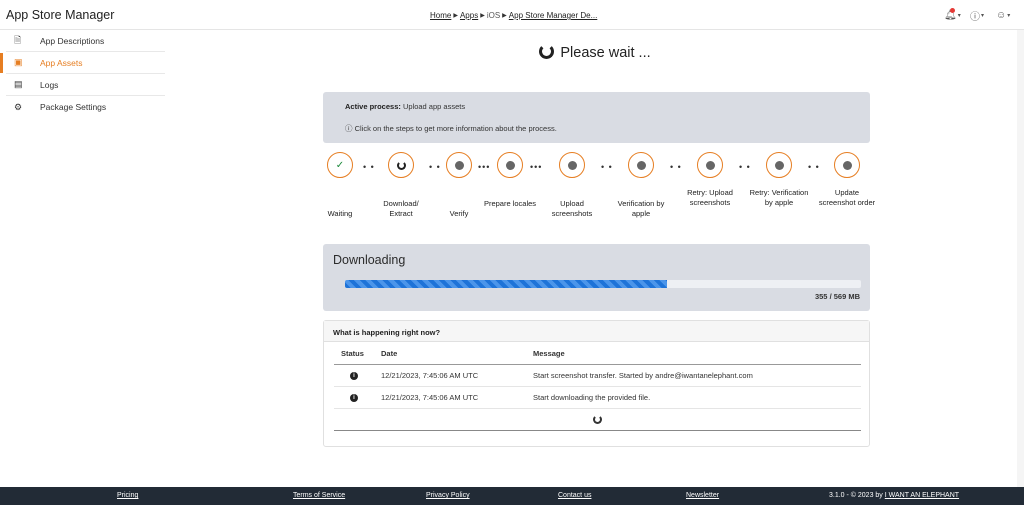 This screenshot has width=1024, height=505. What do you see at coordinates (1001, 15) in the screenshot?
I see `user-icon: ☺` at bounding box center [1001, 15].